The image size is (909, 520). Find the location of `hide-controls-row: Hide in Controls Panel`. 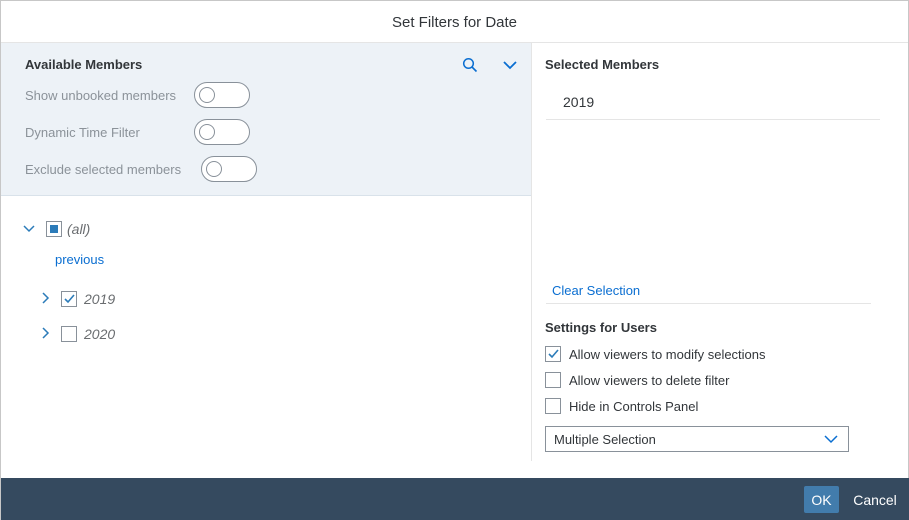

hide-controls-row: Hide in Controls Panel is located at coordinates (621, 406).